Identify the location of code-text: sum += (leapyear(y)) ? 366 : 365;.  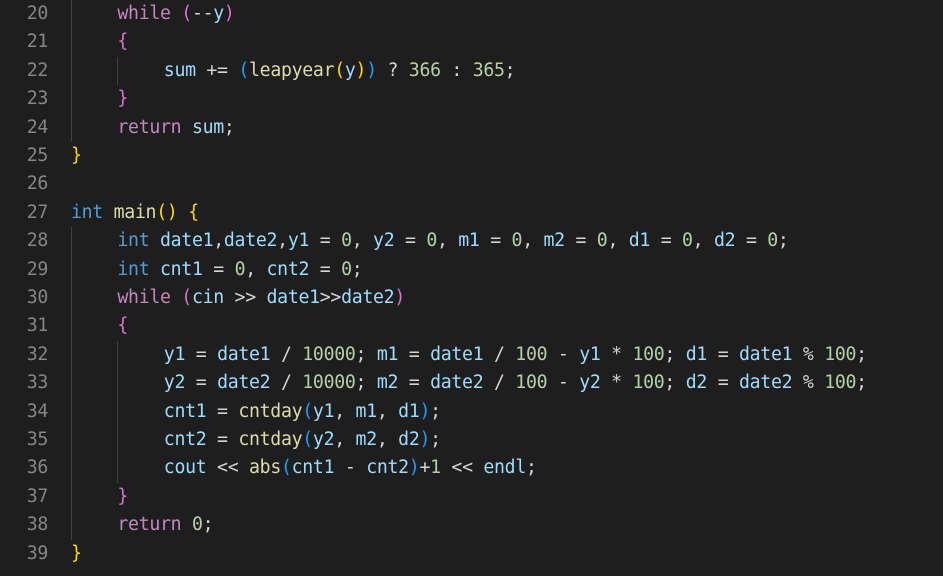
(340, 71).